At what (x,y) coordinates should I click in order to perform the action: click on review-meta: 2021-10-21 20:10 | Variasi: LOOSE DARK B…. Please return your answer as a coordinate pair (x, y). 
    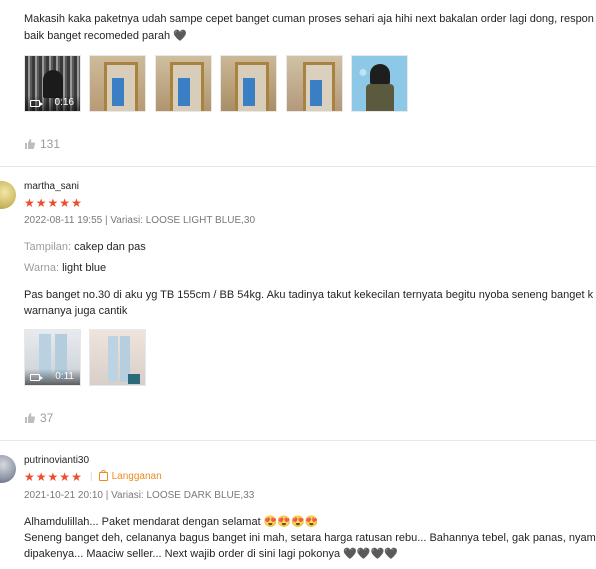
    Looking at the image, I should click on (139, 495).